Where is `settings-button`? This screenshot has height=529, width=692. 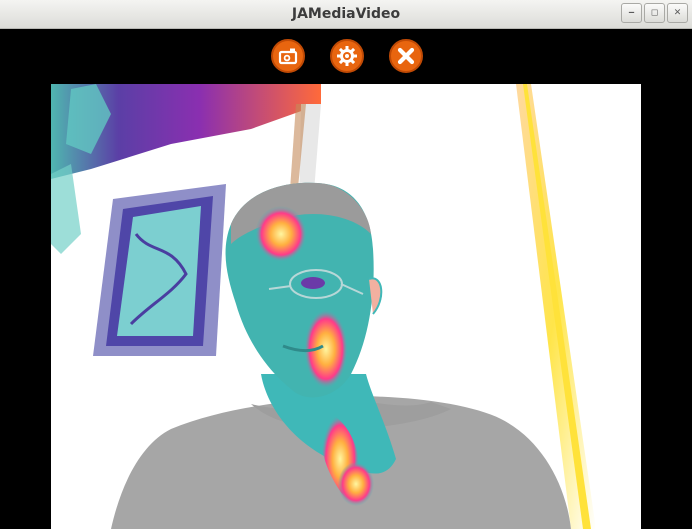
settings-button is located at coordinates (347, 56).